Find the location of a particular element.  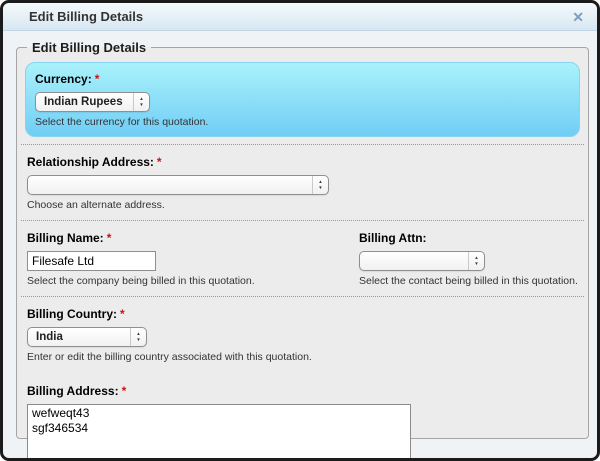

fieldset-legend: Edit Billing Details is located at coordinates (89, 47).